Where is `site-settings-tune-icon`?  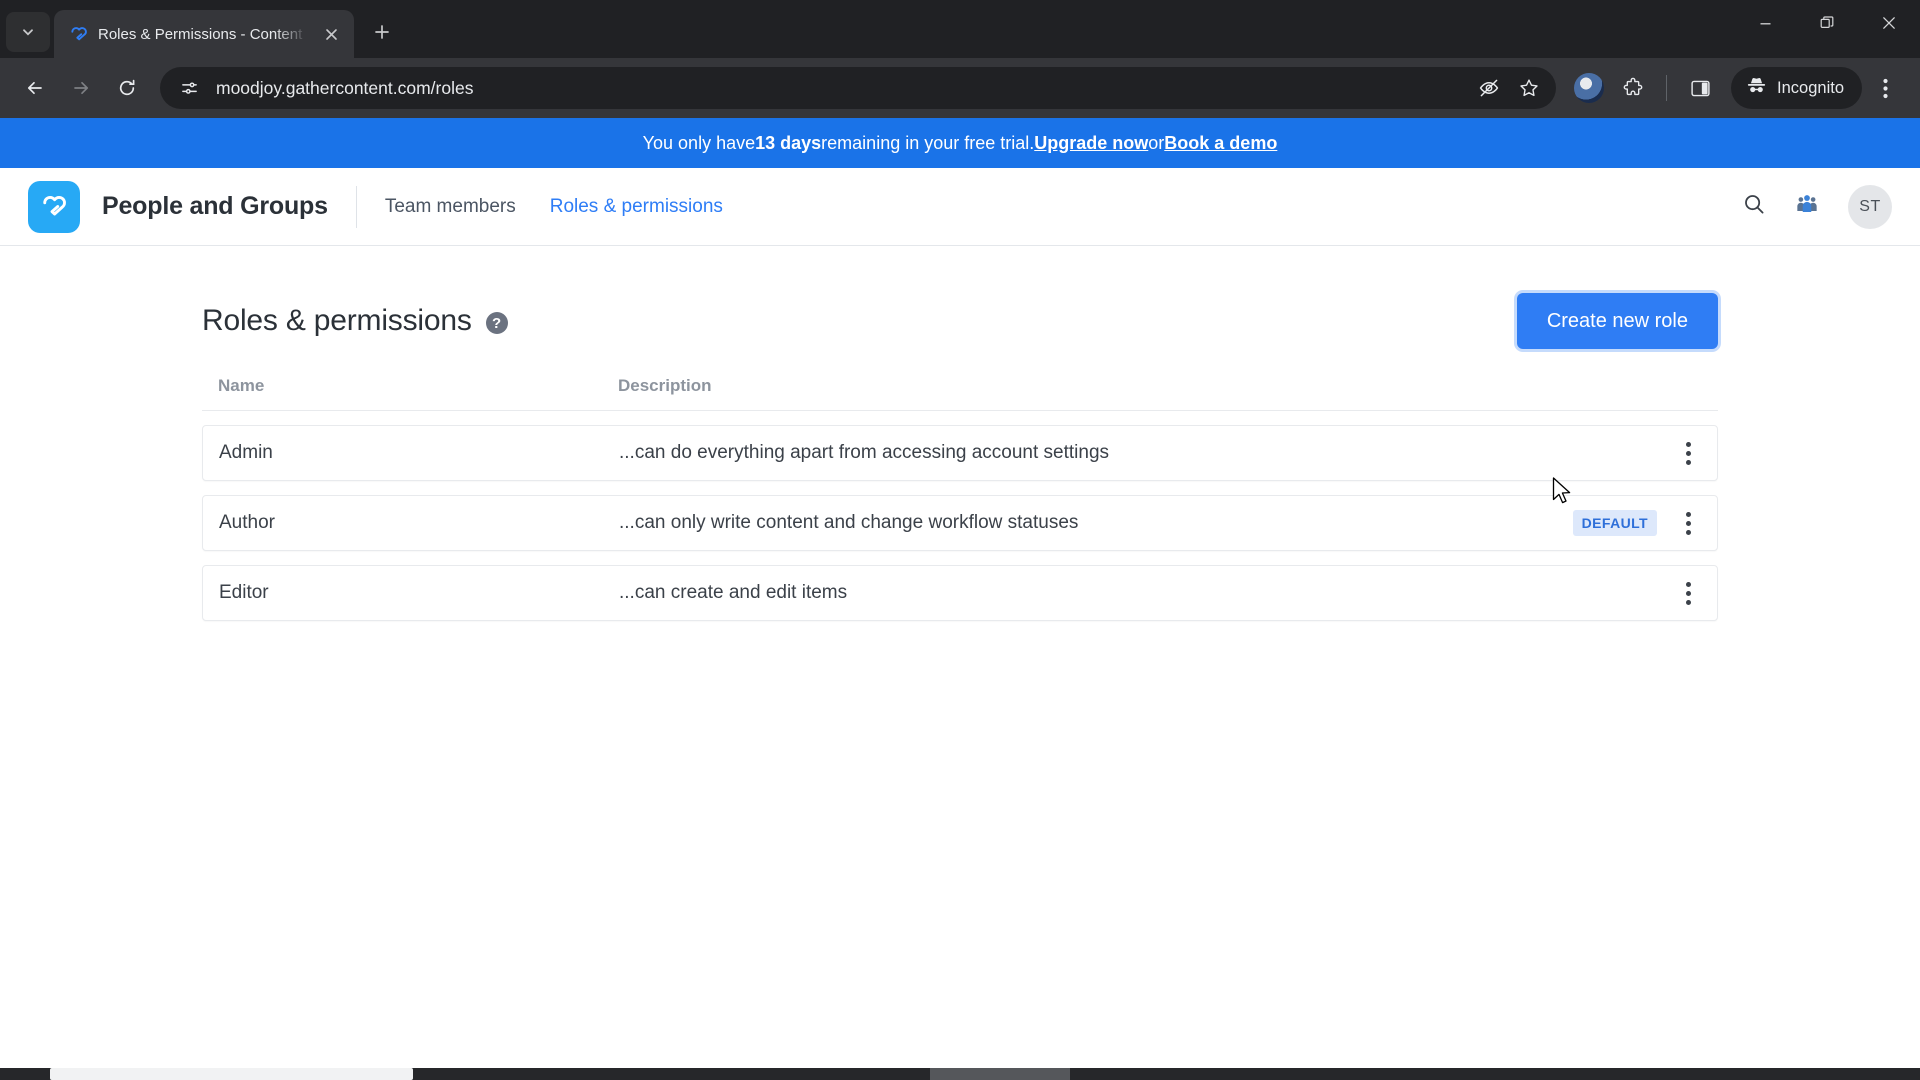 site-settings-tune-icon is located at coordinates (189, 88).